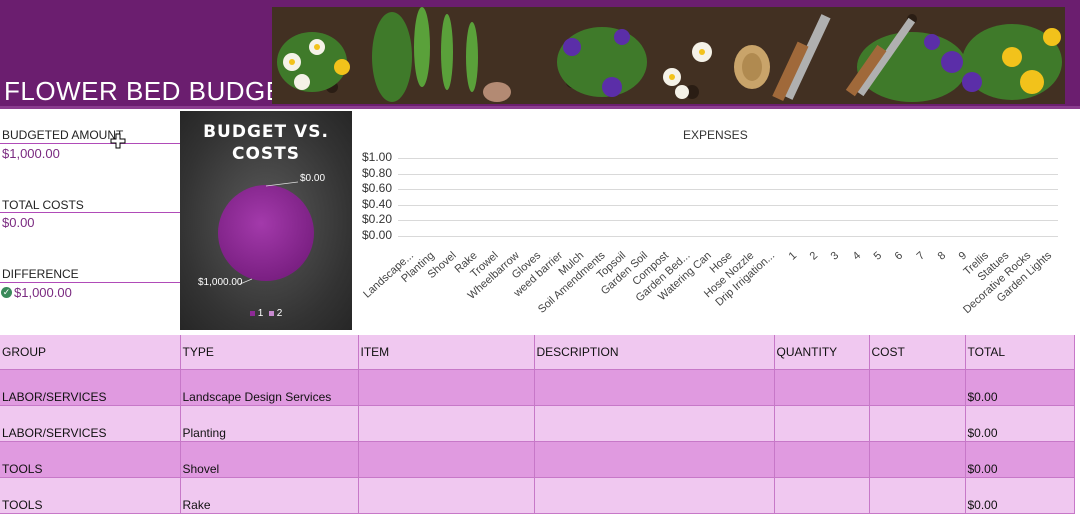 This screenshot has height=514, width=1080. Describe the element at coordinates (40, 274) in the screenshot. I see `difference-label: DIFFERENCE` at that location.